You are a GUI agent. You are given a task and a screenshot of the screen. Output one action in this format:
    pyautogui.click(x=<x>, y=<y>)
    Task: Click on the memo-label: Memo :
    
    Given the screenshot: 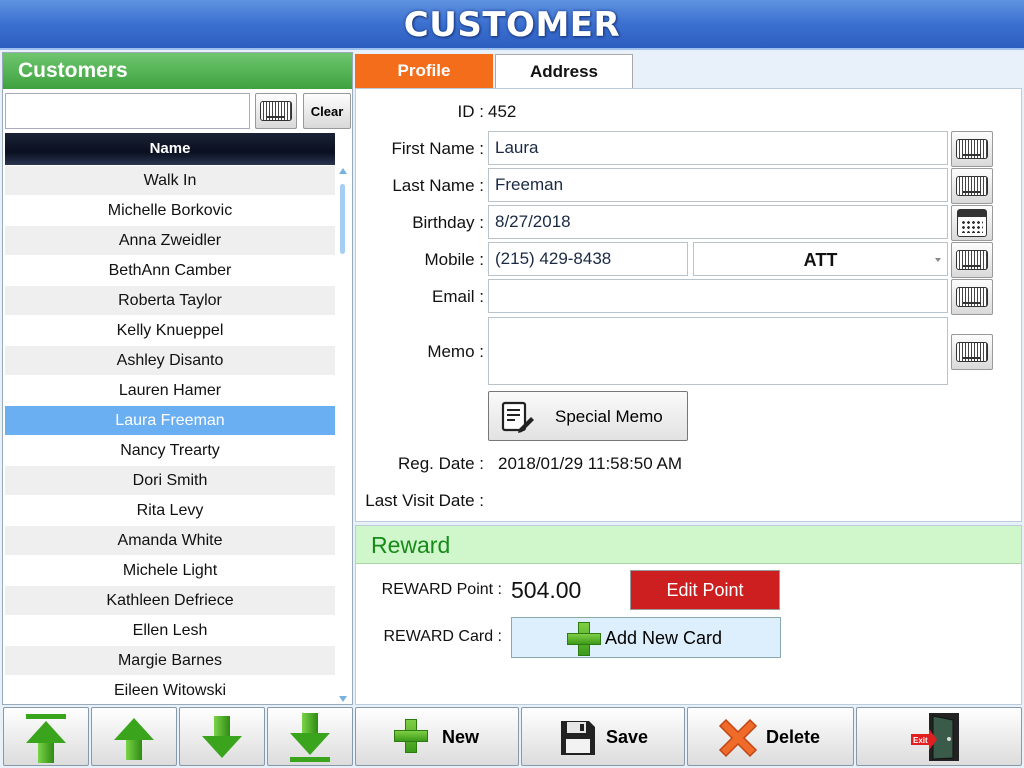 What is the action you would take?
    pyautogui.click(x=455, y=351)
    